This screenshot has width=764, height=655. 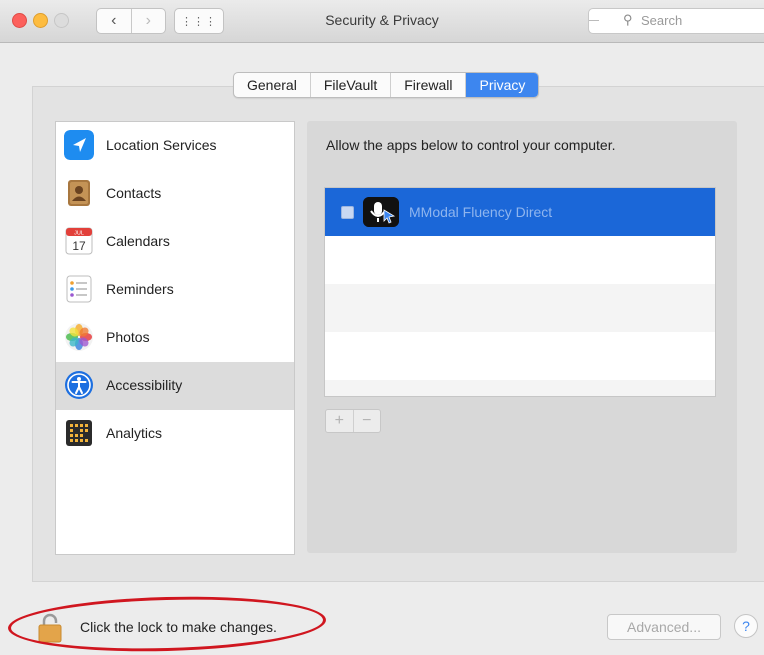 What do you see at coordinates (746, 626) in the screenshot?
I see `help-button: ?` at bounding box center [746, 626].